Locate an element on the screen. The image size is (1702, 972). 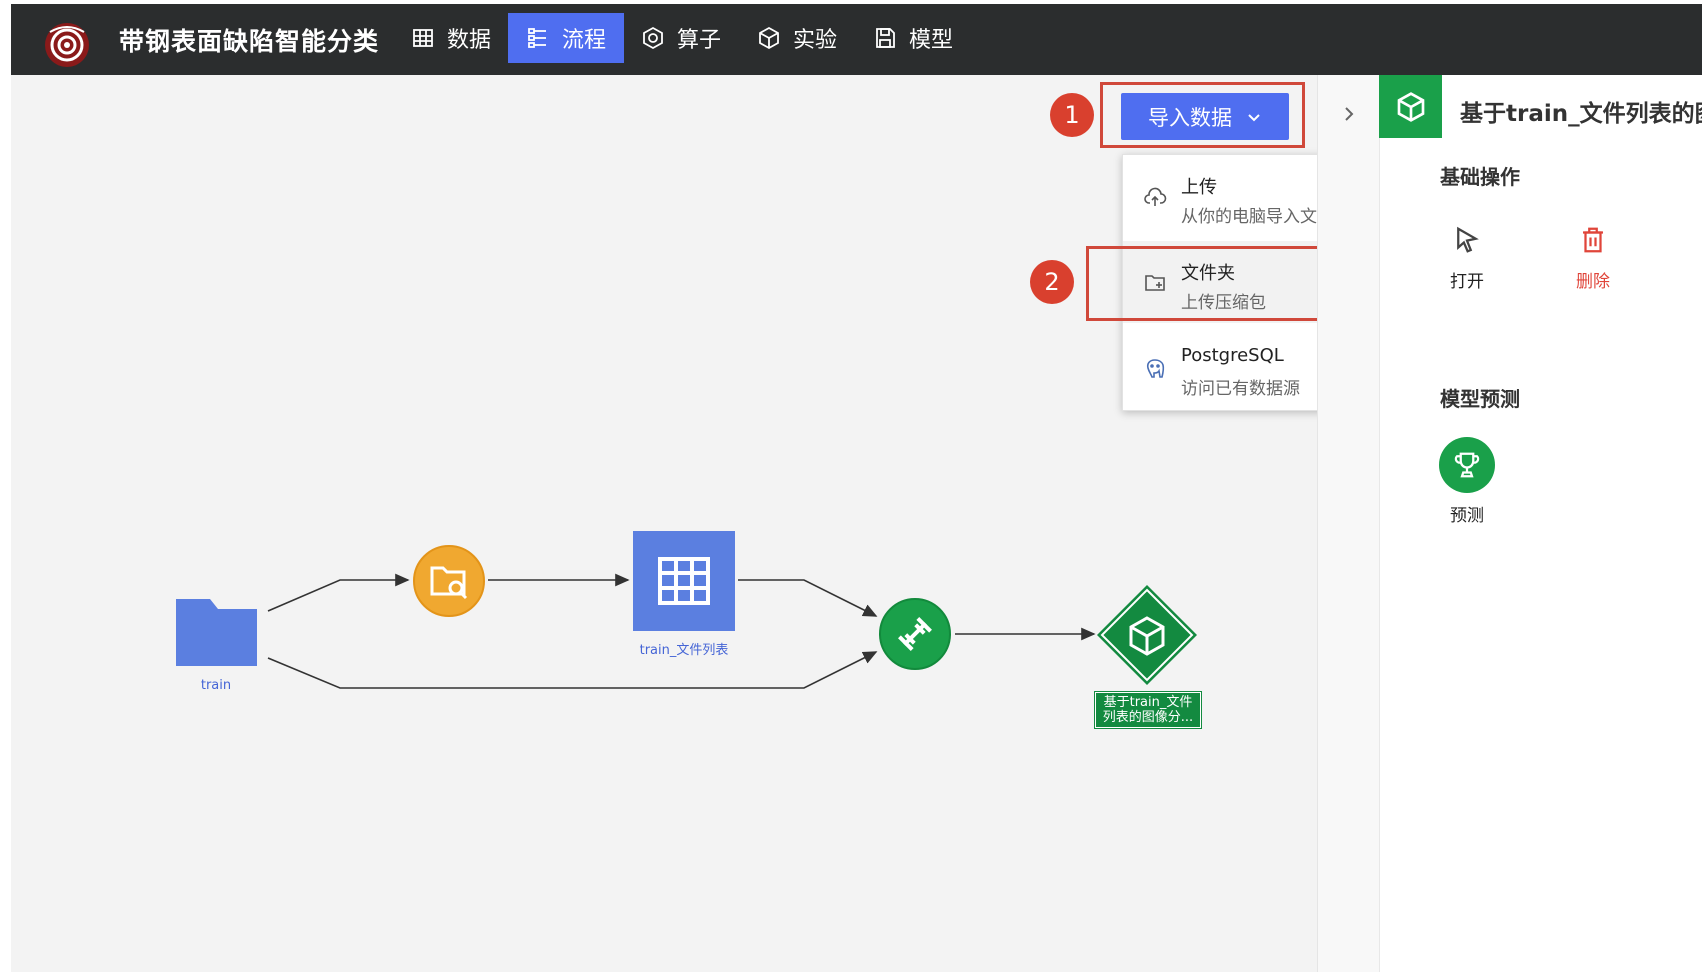
cube-icon is located at coordinates (1410, 106).